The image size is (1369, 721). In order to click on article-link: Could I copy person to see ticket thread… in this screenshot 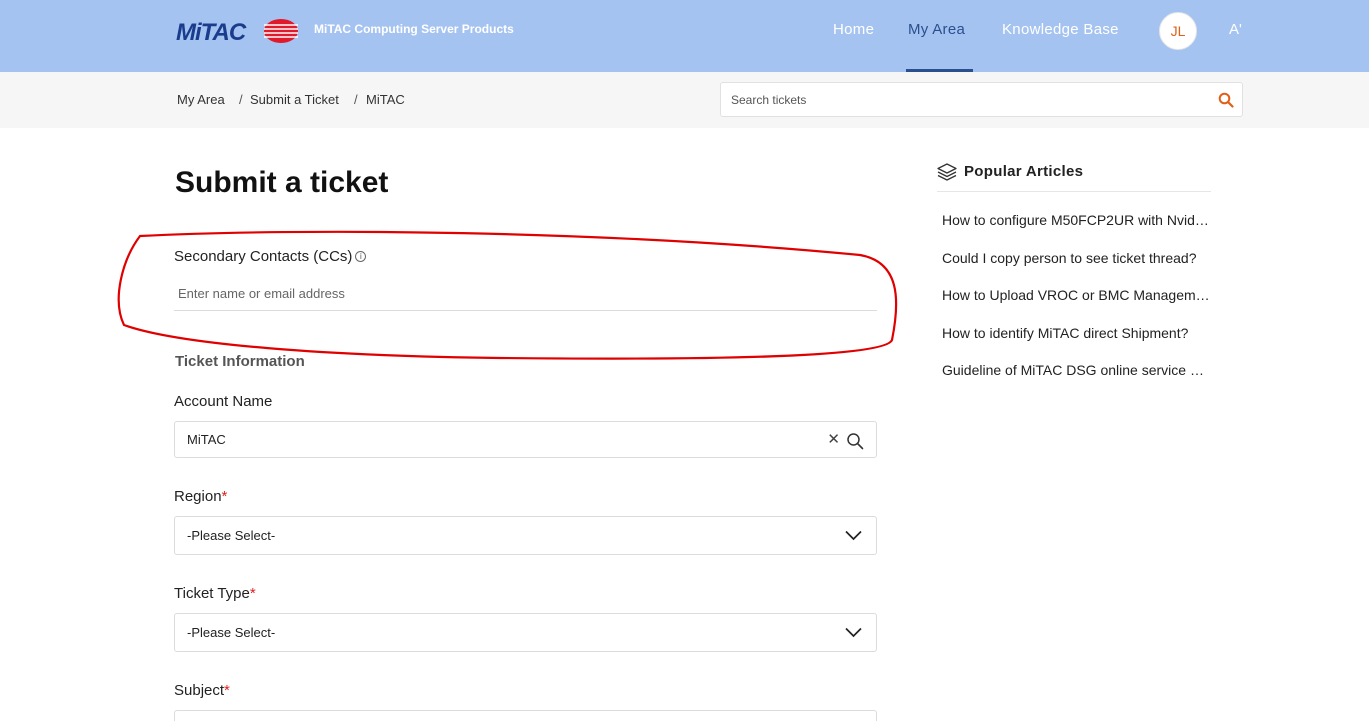, I will do `click(1076, 258)`.